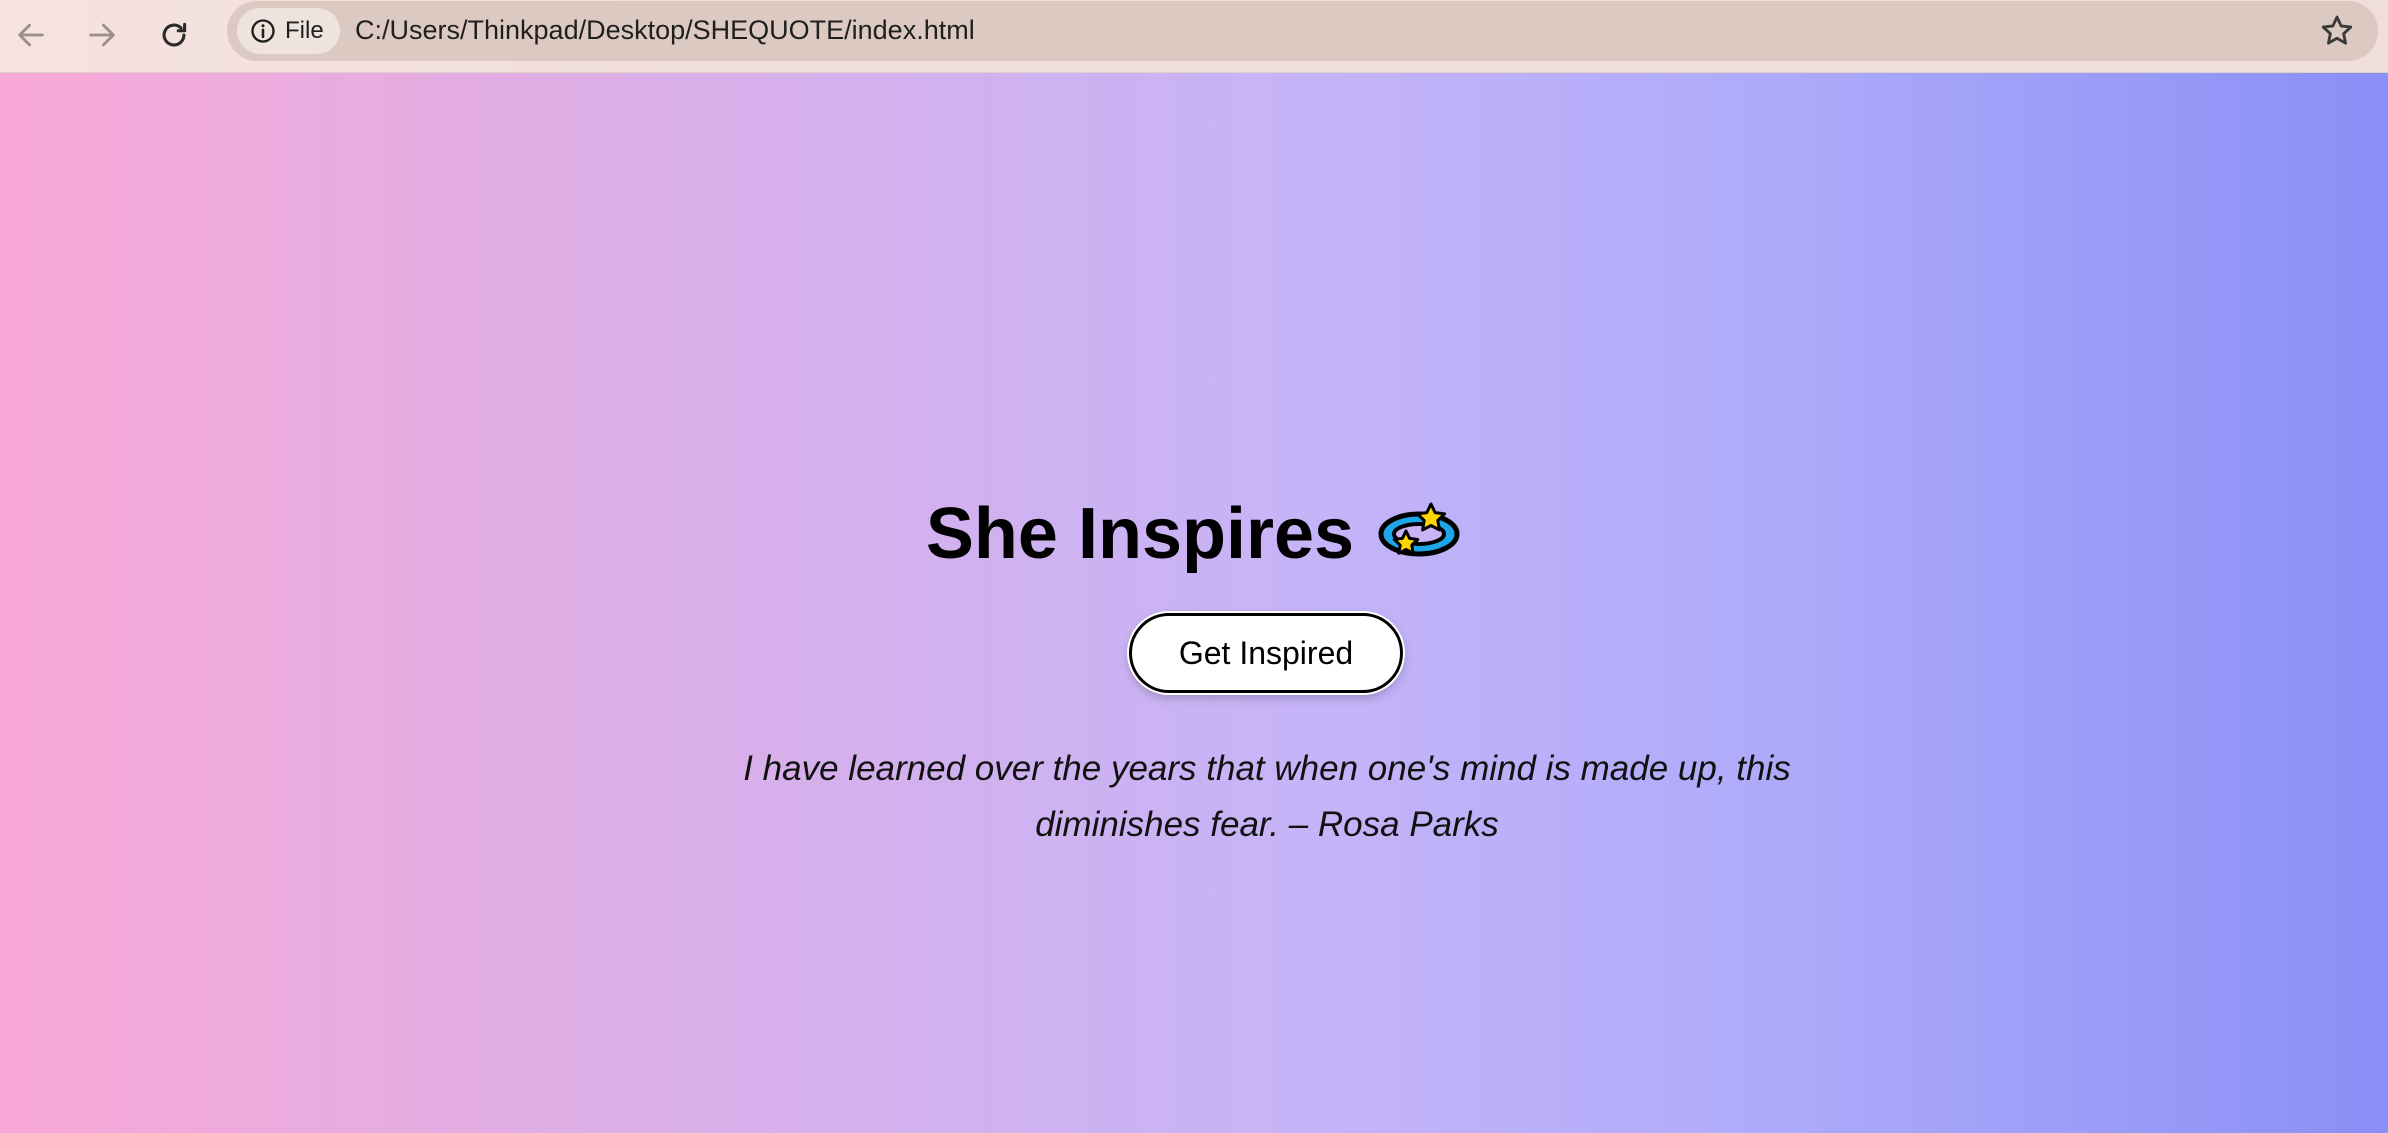 This screenshot has width=2388, height=1133. Describe the element at coordinates (1140, 534) in the screenshot. I see `page-title-text: She Inspires` at that location.